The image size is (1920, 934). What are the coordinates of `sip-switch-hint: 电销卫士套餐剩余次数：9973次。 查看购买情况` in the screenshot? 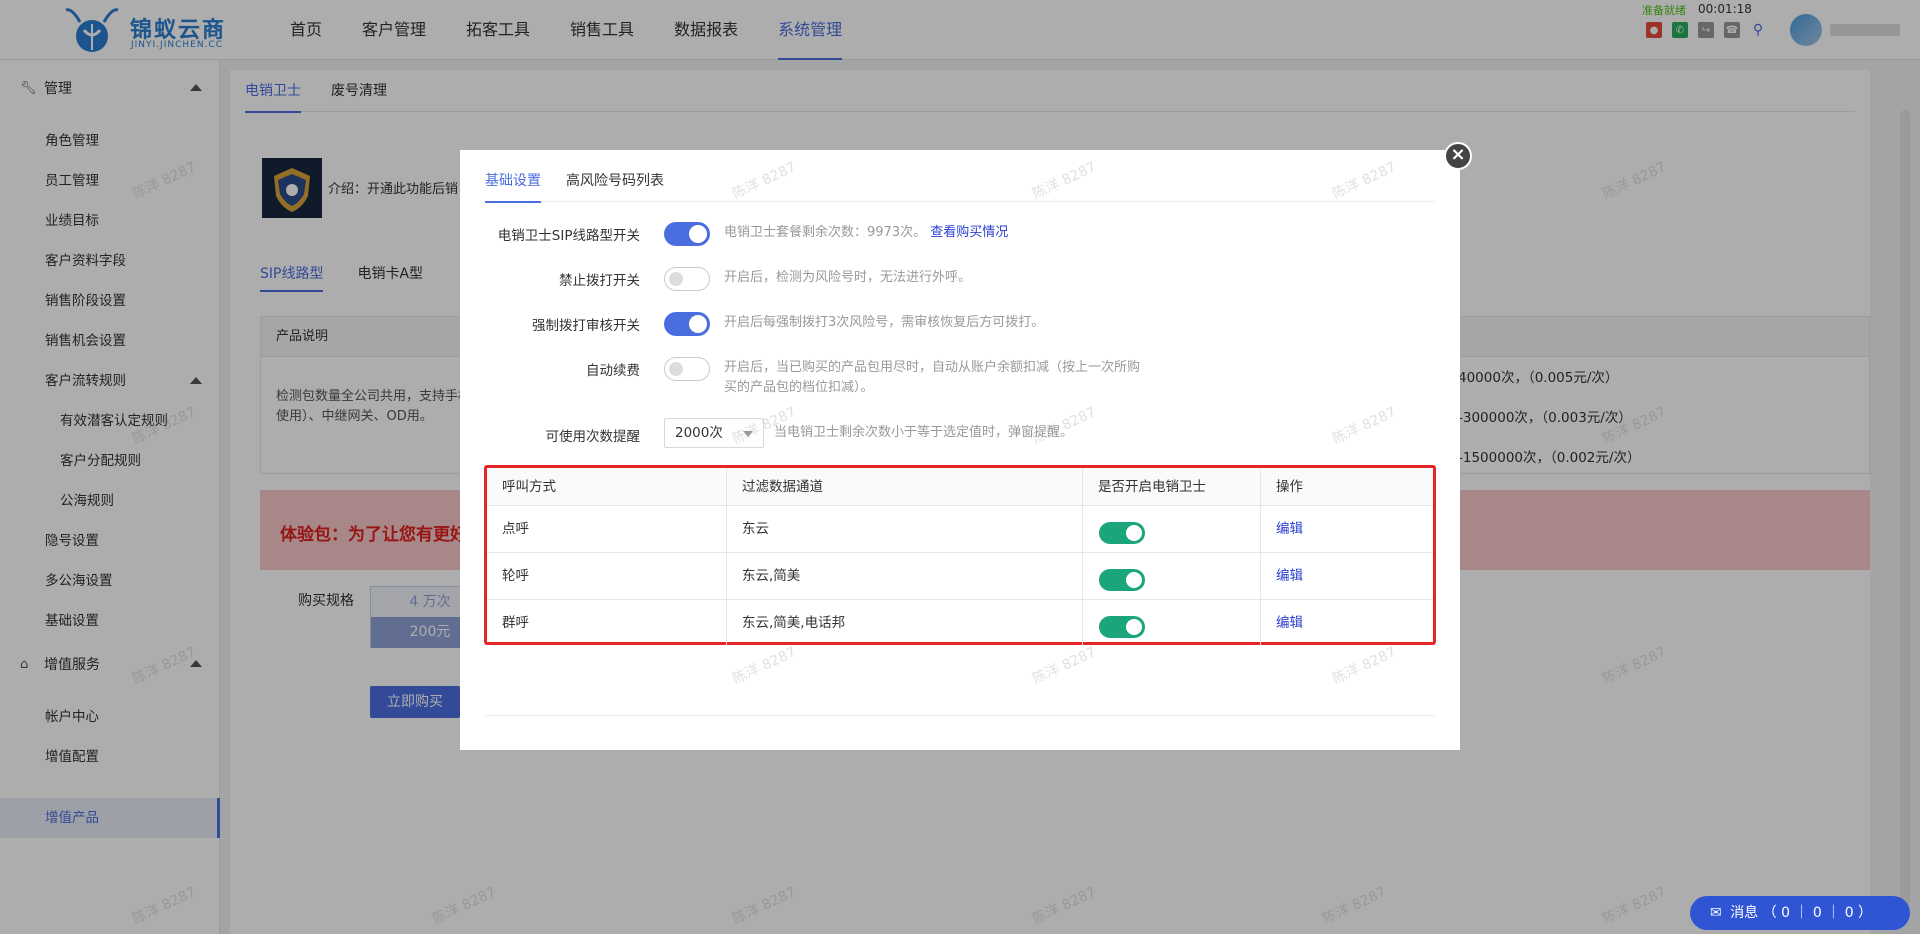 It's located at (866, 233).